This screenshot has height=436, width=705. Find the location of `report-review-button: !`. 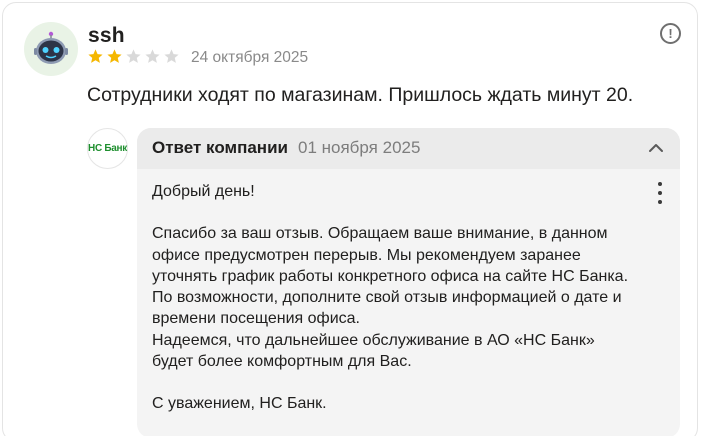

report-review-button: ! is located at coordinates (670, 33).